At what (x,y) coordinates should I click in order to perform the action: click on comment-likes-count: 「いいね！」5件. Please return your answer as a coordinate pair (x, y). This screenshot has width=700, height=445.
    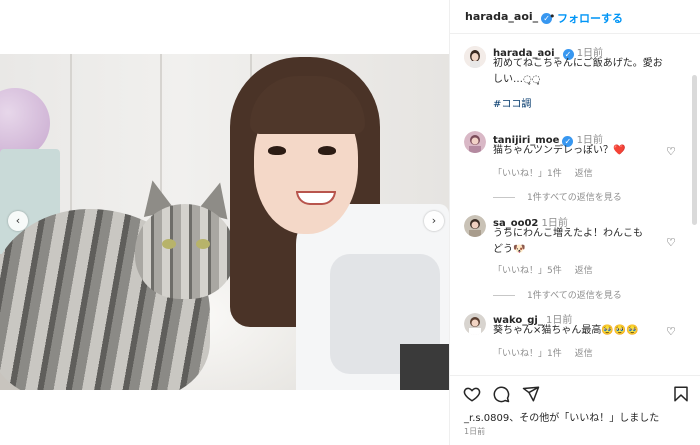
    Looking at the image, I should click on (527, 271).